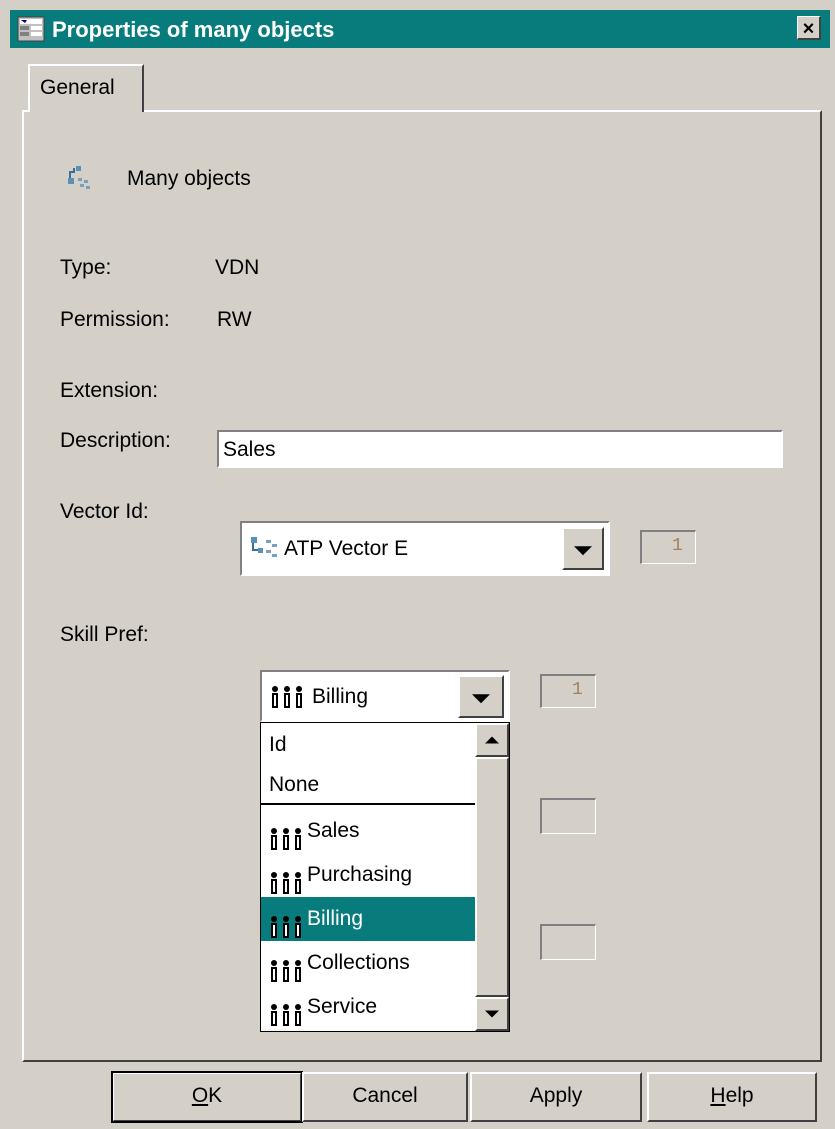 The width and height of the screenshot is (835, 1129). What do you see at coordinates (360, 874) in the screenshot?
I see `list-item-label: Purchasing` at bounding box center [360, 874].